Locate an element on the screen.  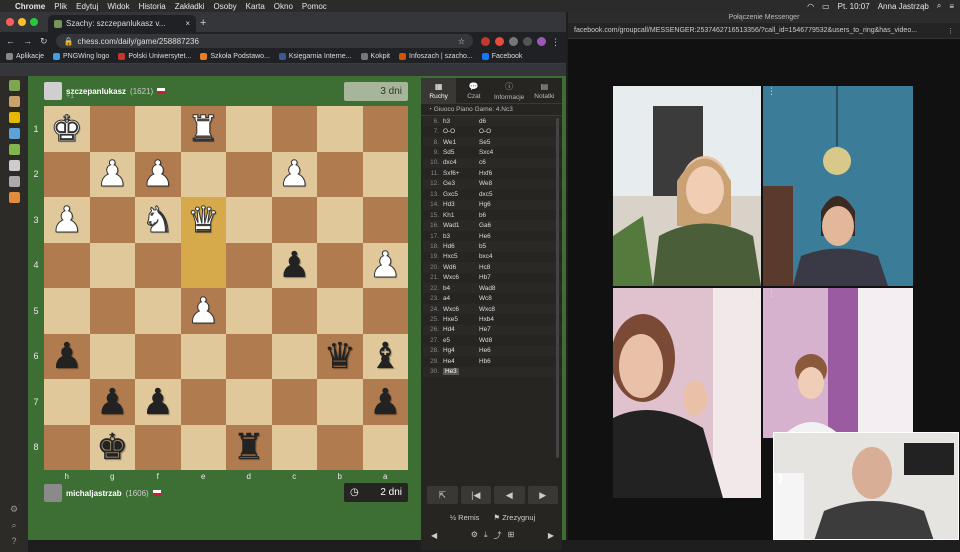
white-move: Wd6 is located at coordinates (461, 267).